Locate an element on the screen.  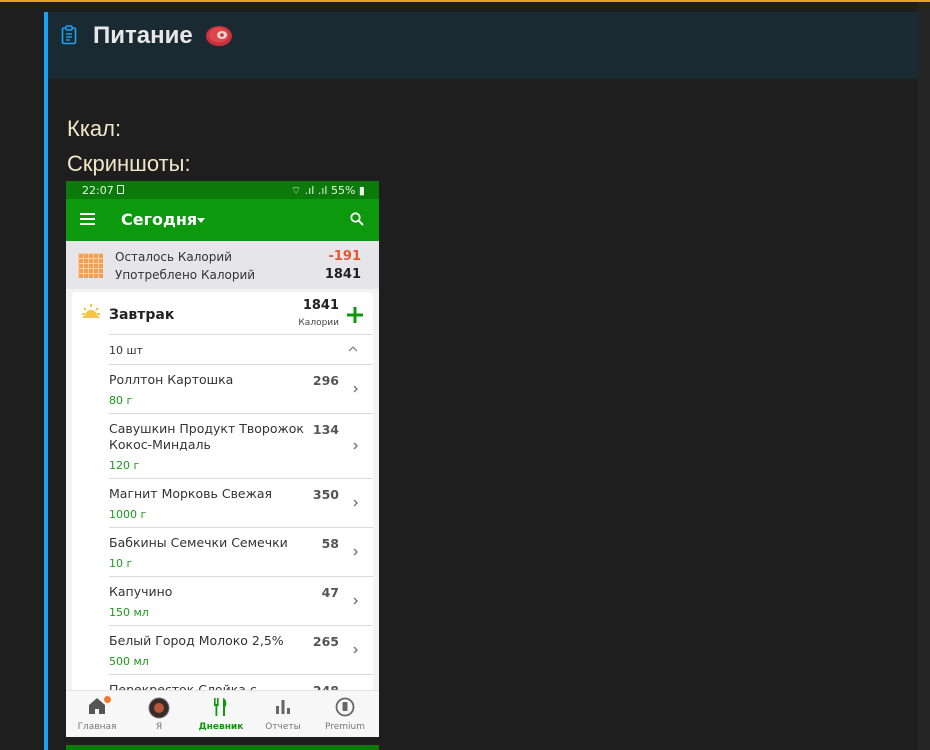
kcal-label: Ккал: is located at coordinates (94, 128).